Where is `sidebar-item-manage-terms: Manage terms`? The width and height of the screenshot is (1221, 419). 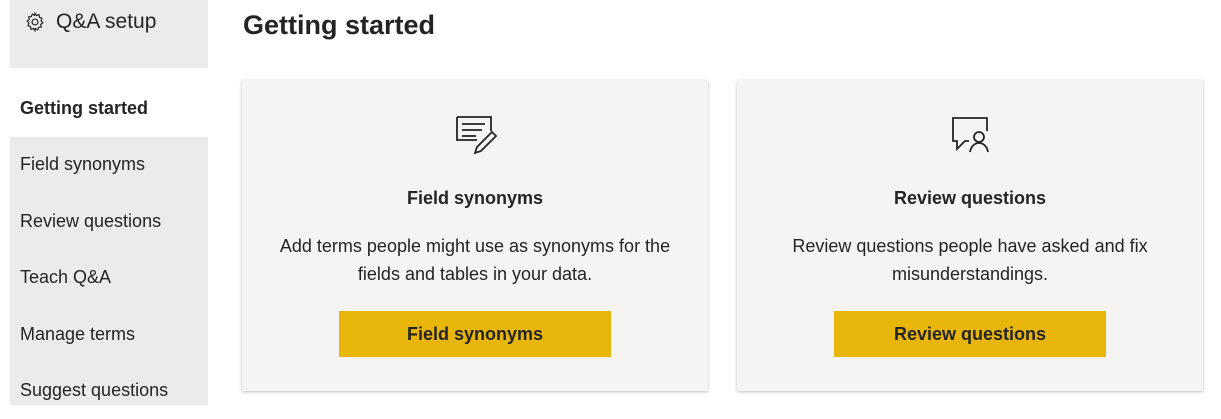
sidebar-item-manage-terms: Manage terms is located at coordinates (109, 334).